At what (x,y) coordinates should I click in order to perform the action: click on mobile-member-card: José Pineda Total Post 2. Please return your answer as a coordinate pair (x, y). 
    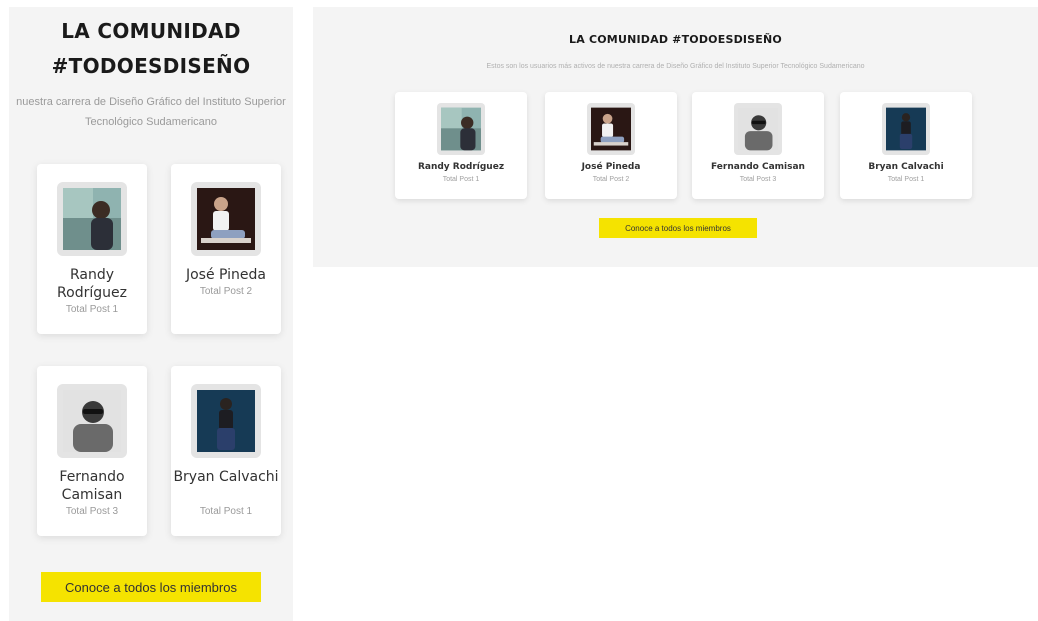
    Looking at the image, I should click on (226, 249).